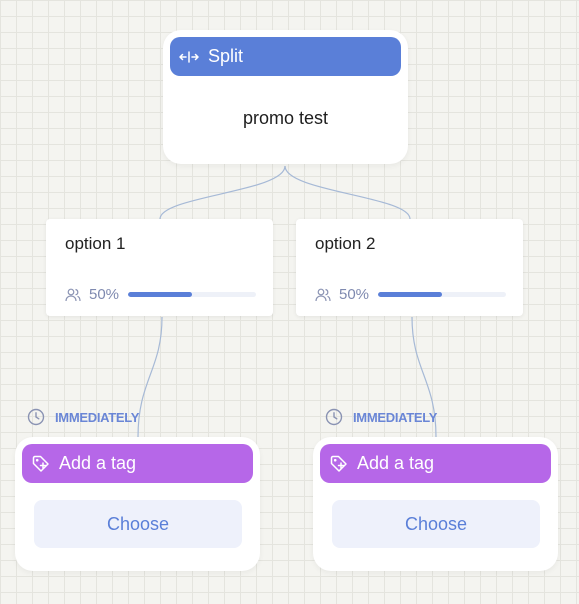  I want to click on option-label: option 1, so click(95, 243).